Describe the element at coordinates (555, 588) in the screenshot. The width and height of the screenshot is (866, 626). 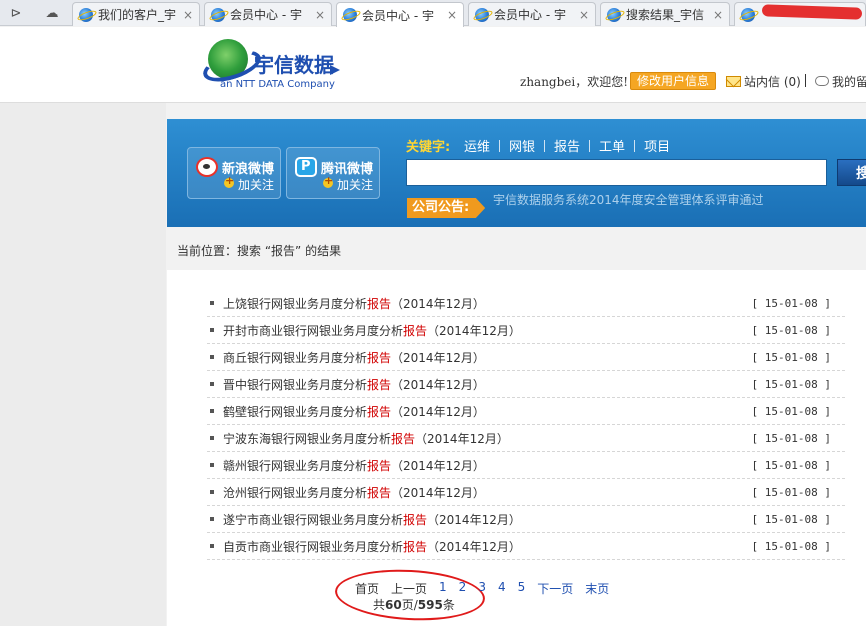
I see `next-page-link: 下一页` at that location.